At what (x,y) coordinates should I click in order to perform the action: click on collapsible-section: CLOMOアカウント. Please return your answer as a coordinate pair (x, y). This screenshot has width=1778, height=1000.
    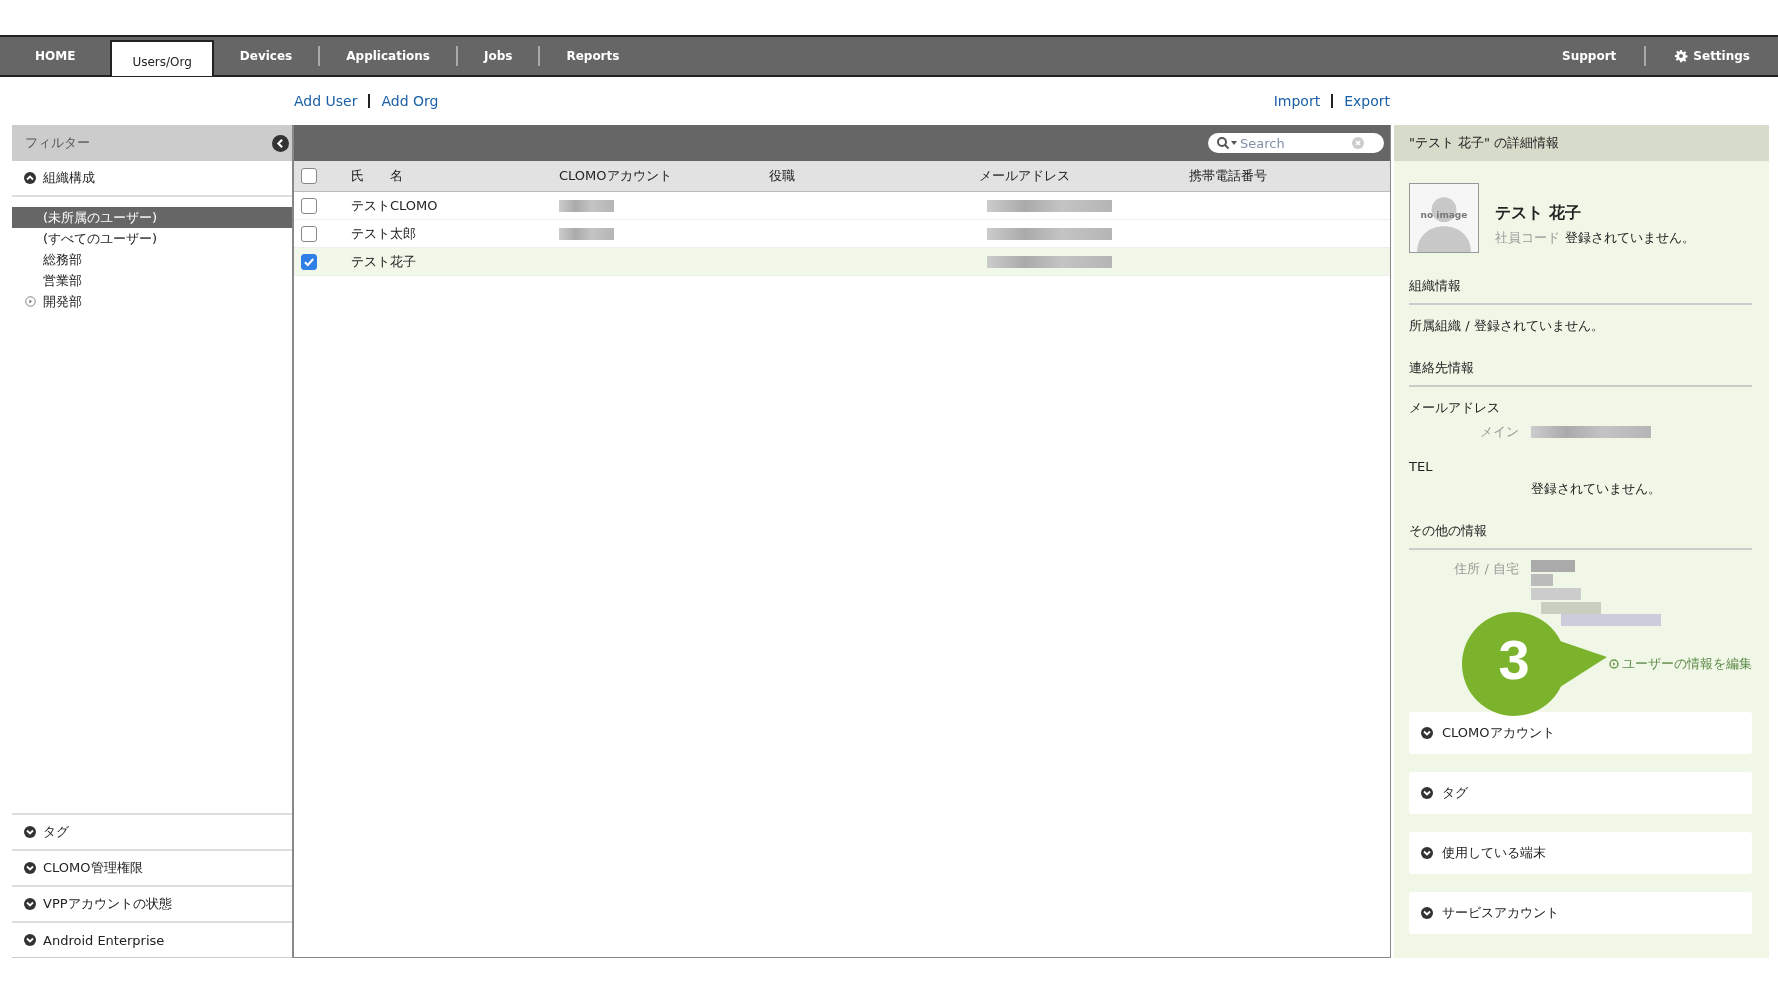
    Looking at the image, I should click on (1580, 733).